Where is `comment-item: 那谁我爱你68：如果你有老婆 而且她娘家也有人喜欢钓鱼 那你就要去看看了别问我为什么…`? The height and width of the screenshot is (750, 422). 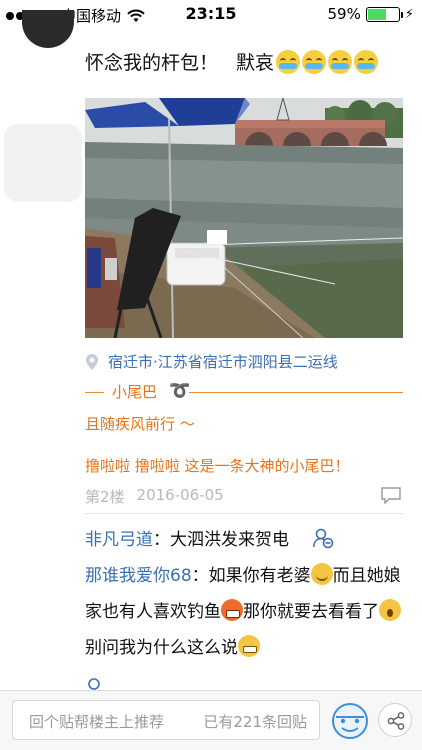 comment-item: 那谁我爱你68：如果你有老婆 而且她娘家也有人喜欢钓鱼 那你就要去看看了别问我为什么… is located at coordinates (244, 612).